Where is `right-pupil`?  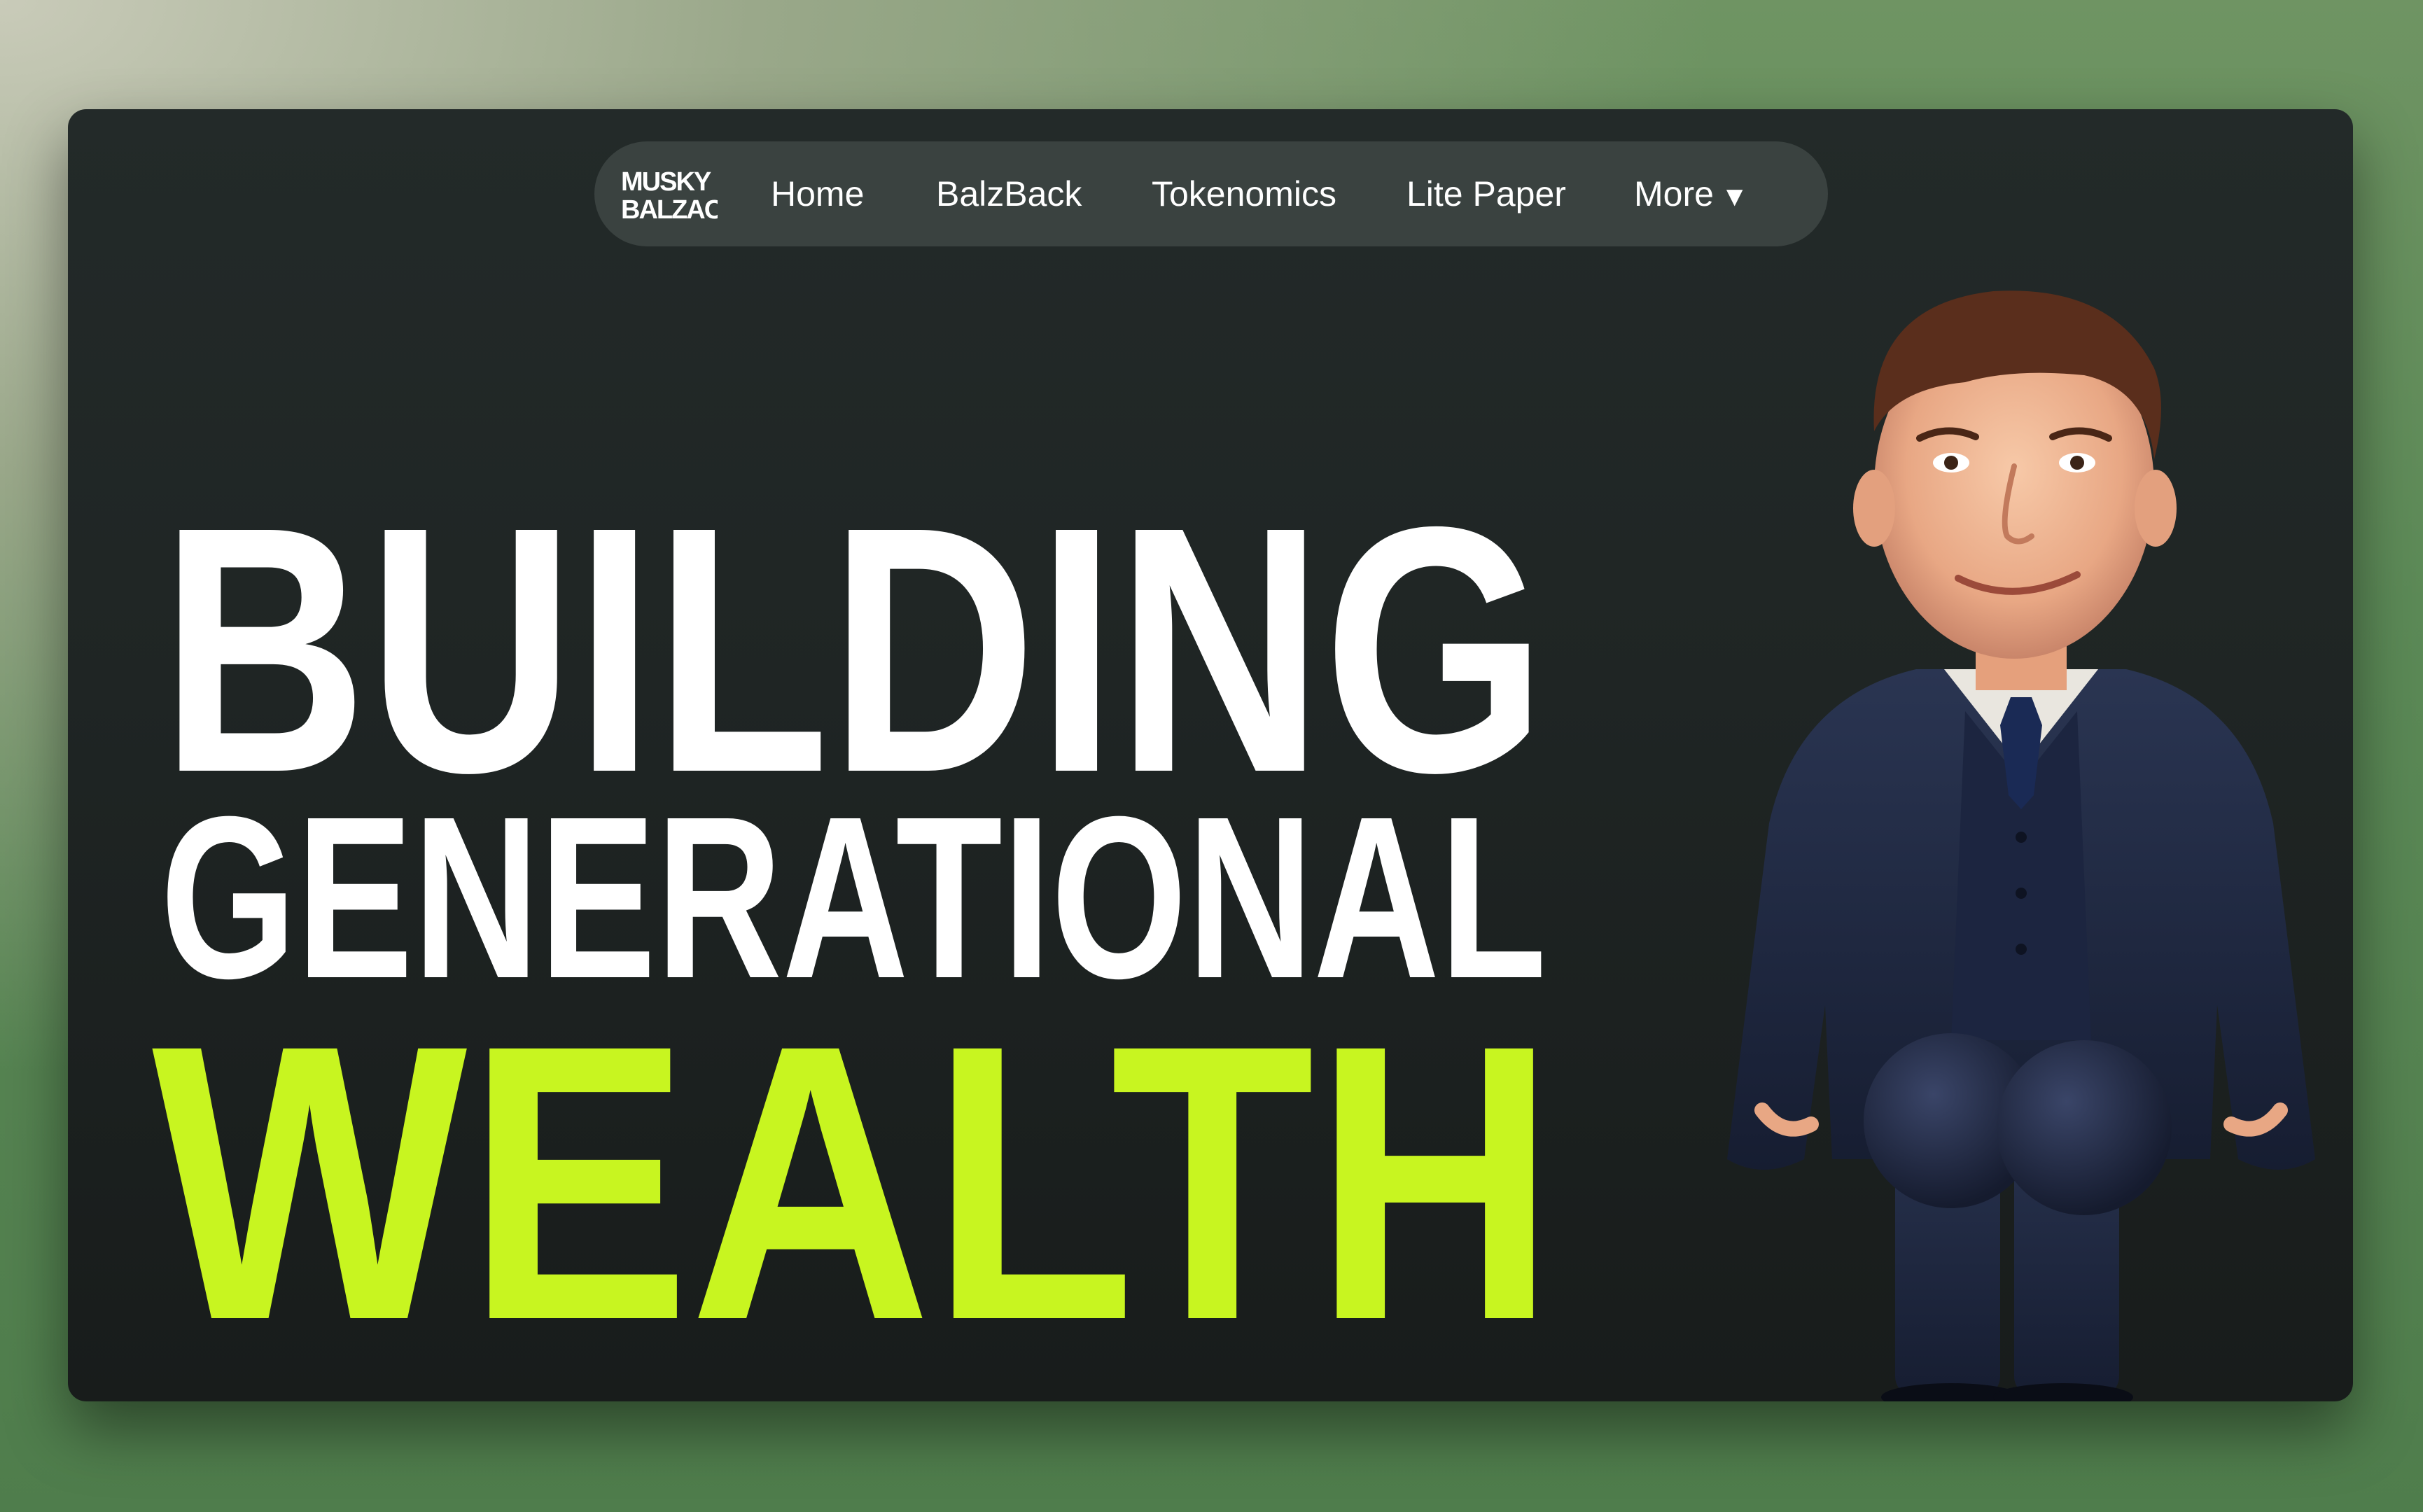 right-pupil is located at coordinates (2077, 463).